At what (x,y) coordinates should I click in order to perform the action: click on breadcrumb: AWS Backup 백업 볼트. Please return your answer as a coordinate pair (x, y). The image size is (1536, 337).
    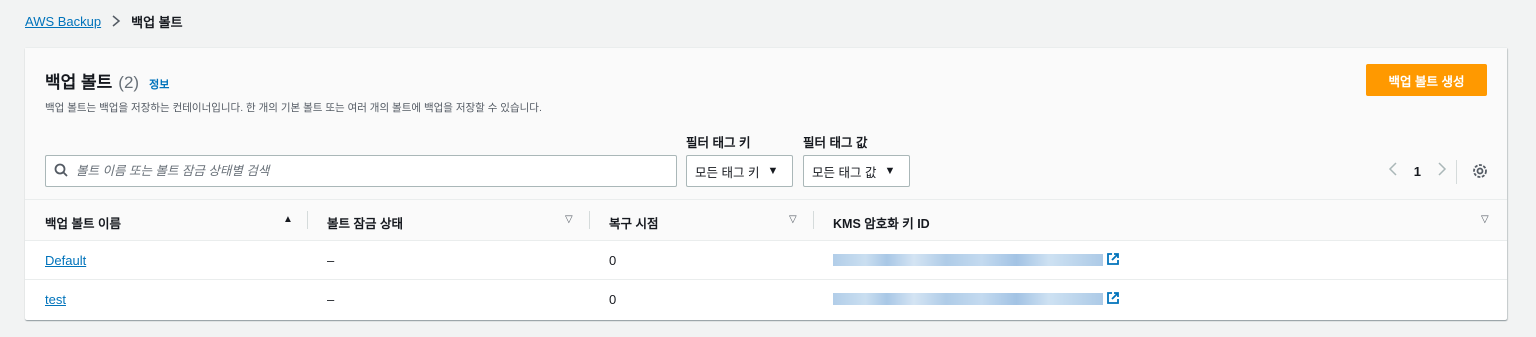
    Looking at the image, I should click on (104, 21).